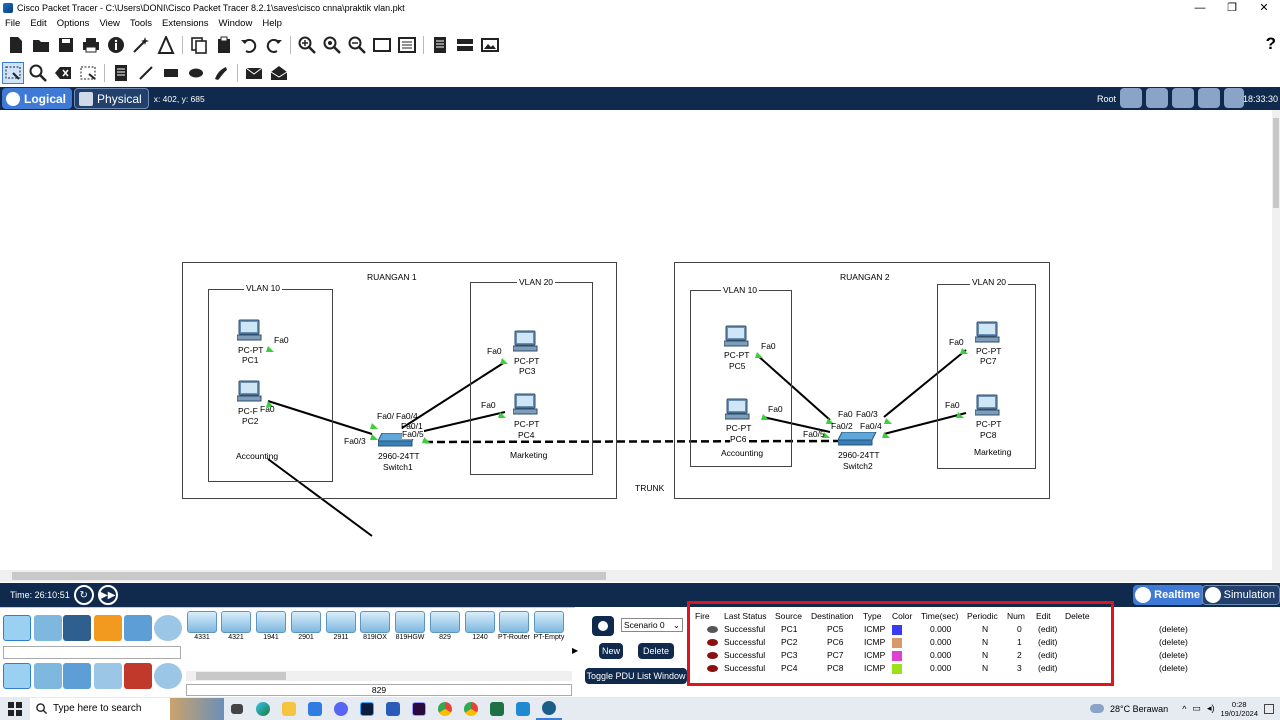  What do you see at coordinates (107, 595) in the screenshot?
I see `fast-forward-icon: ▶▶` at bounding box center [107, 595].